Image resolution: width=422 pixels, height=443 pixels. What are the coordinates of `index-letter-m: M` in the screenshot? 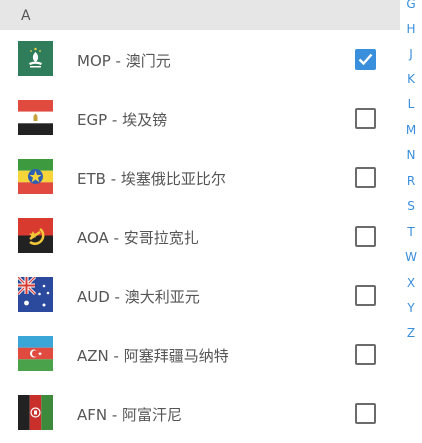 It's located at (411, 130).